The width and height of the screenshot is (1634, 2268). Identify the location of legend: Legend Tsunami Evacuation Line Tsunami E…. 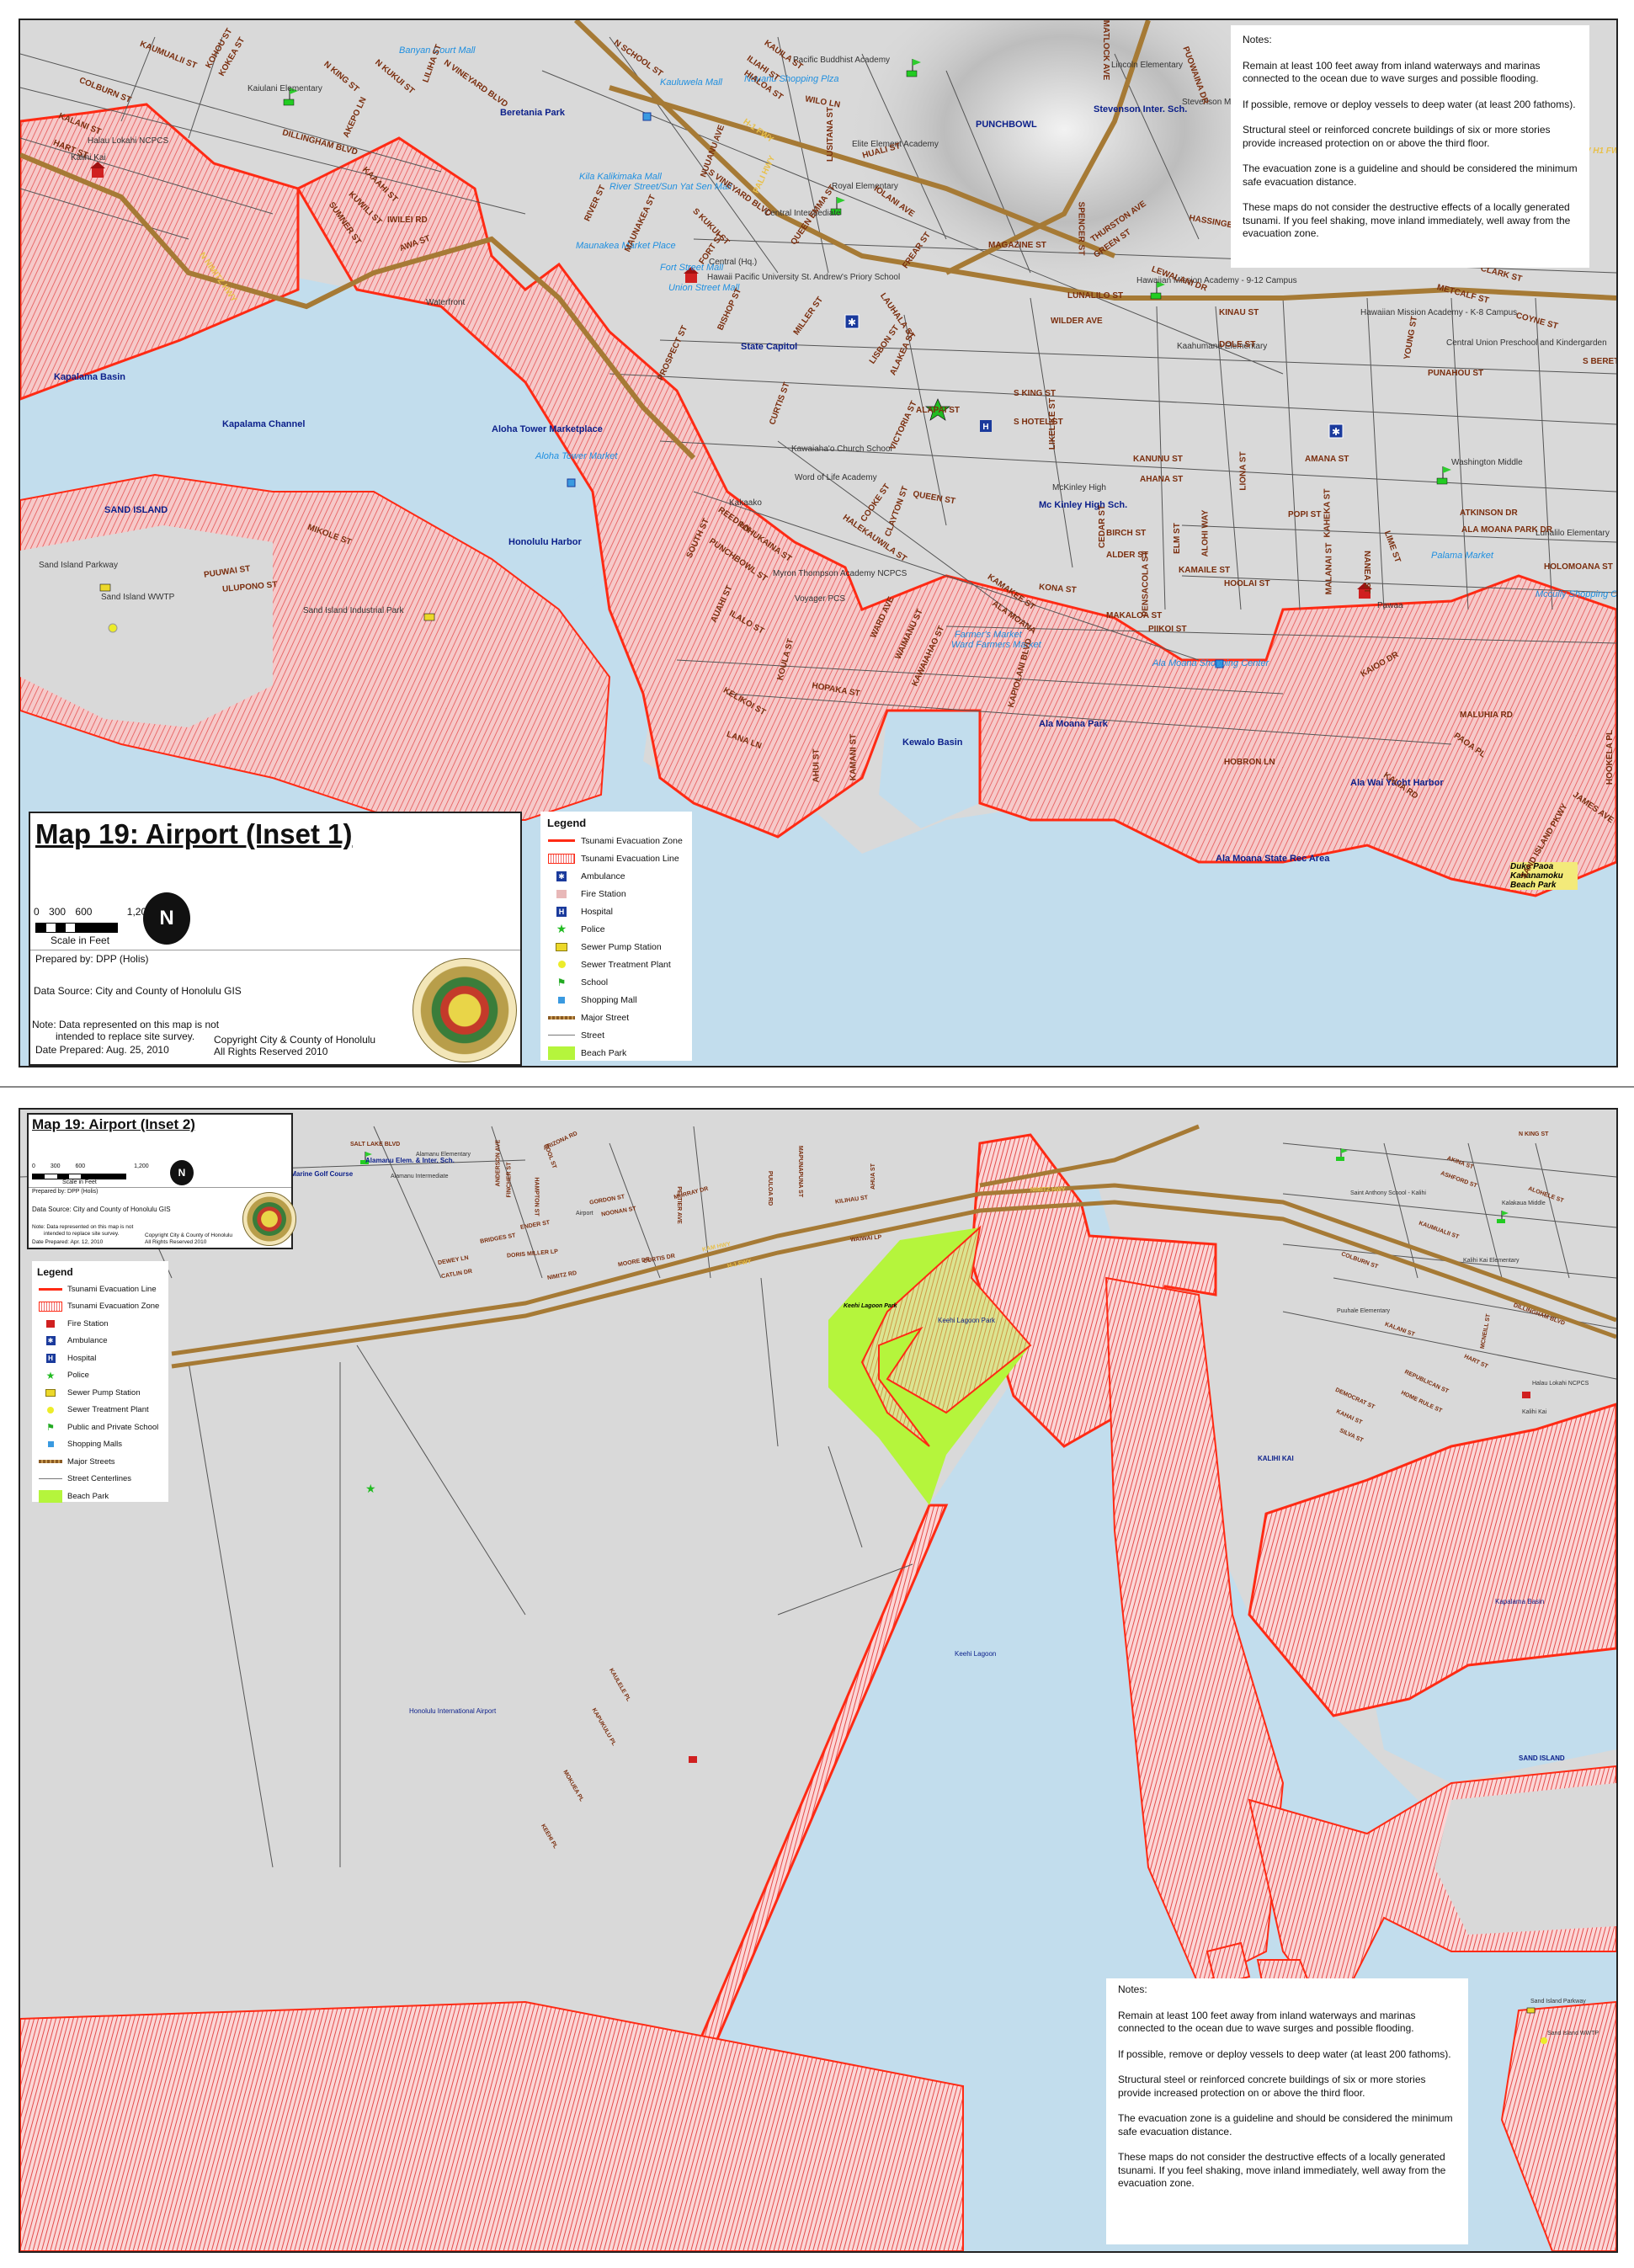
(100, 1382).